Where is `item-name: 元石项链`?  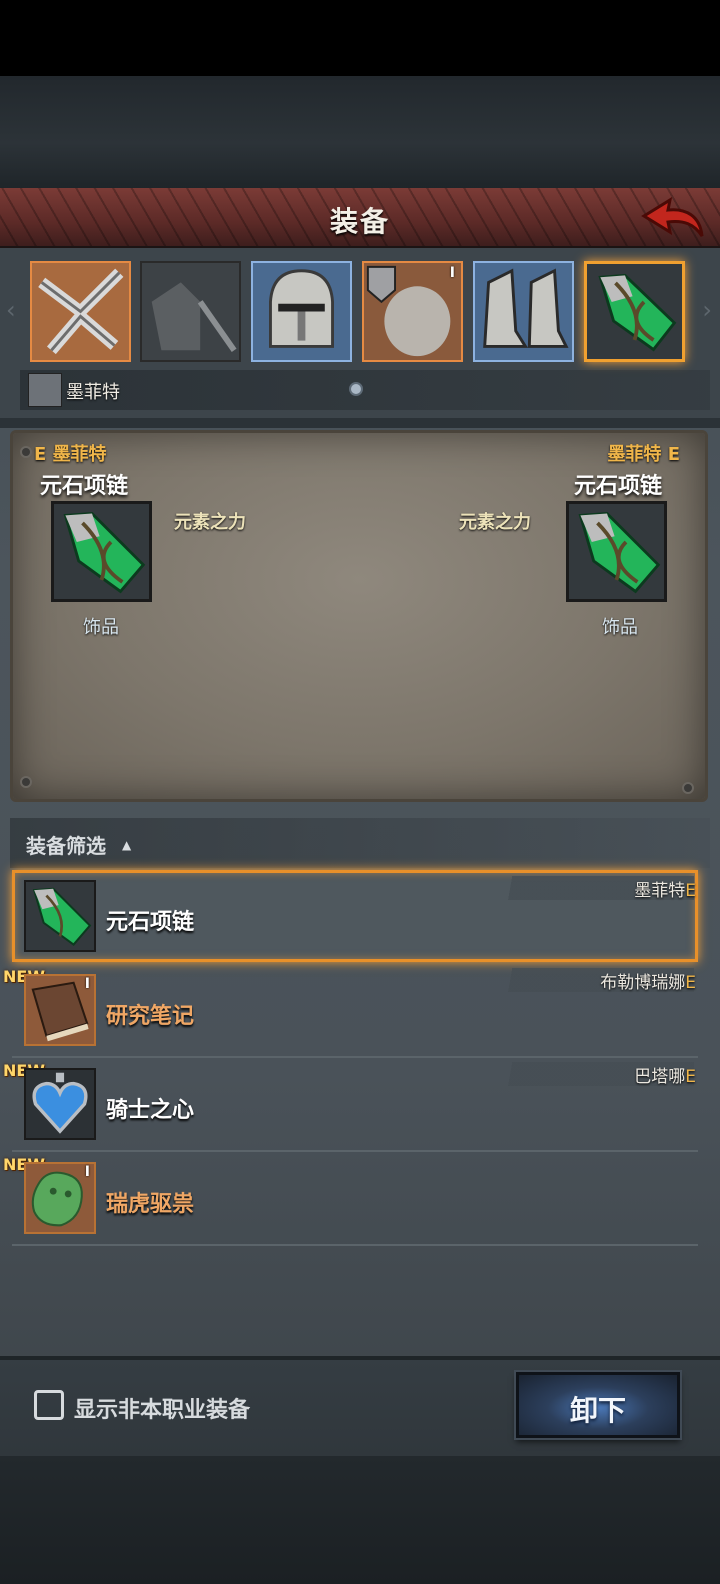
item-name: 元石项链 is located at coordinates (150, 922).